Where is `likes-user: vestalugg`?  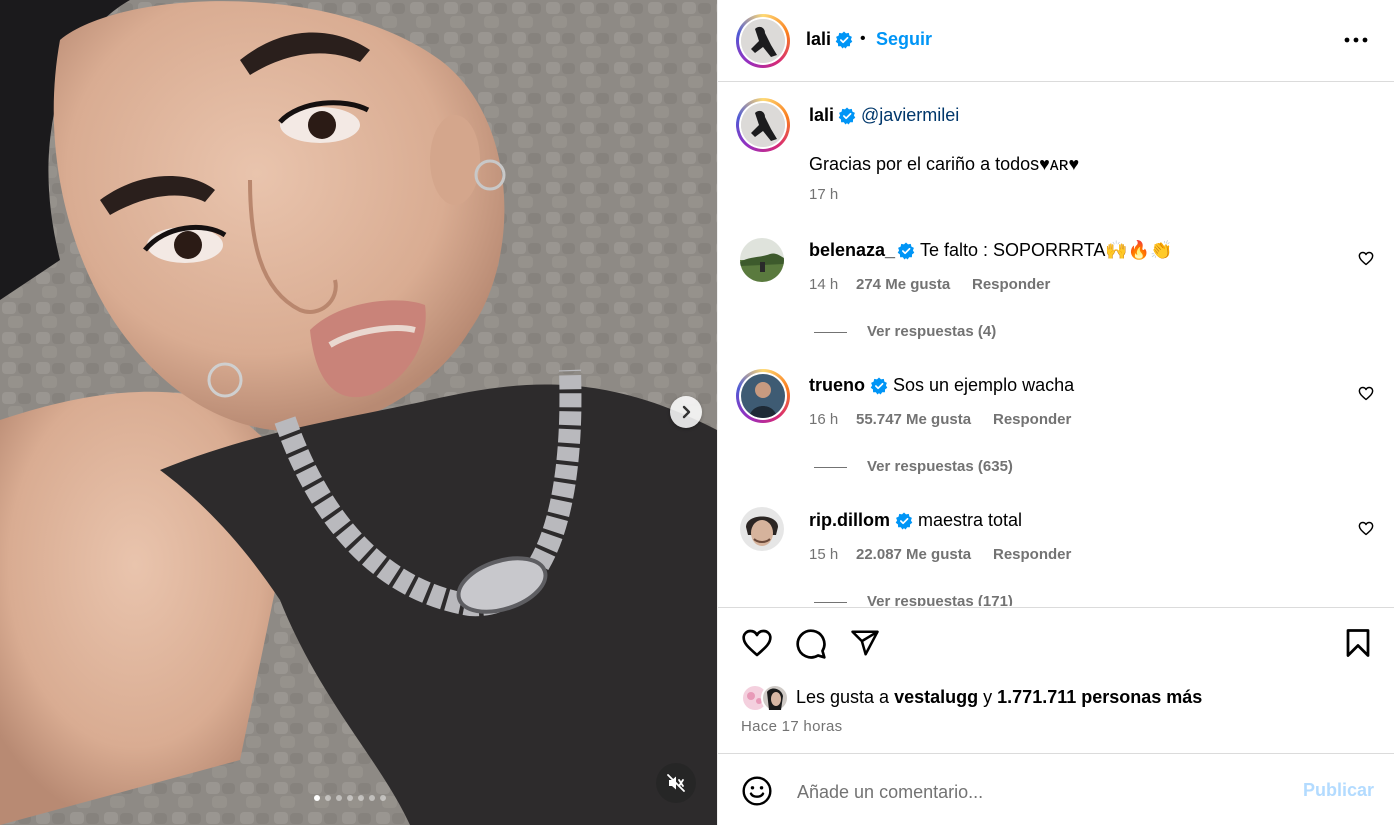 likes-user: vestalugg is located at coordinates (936, 697).